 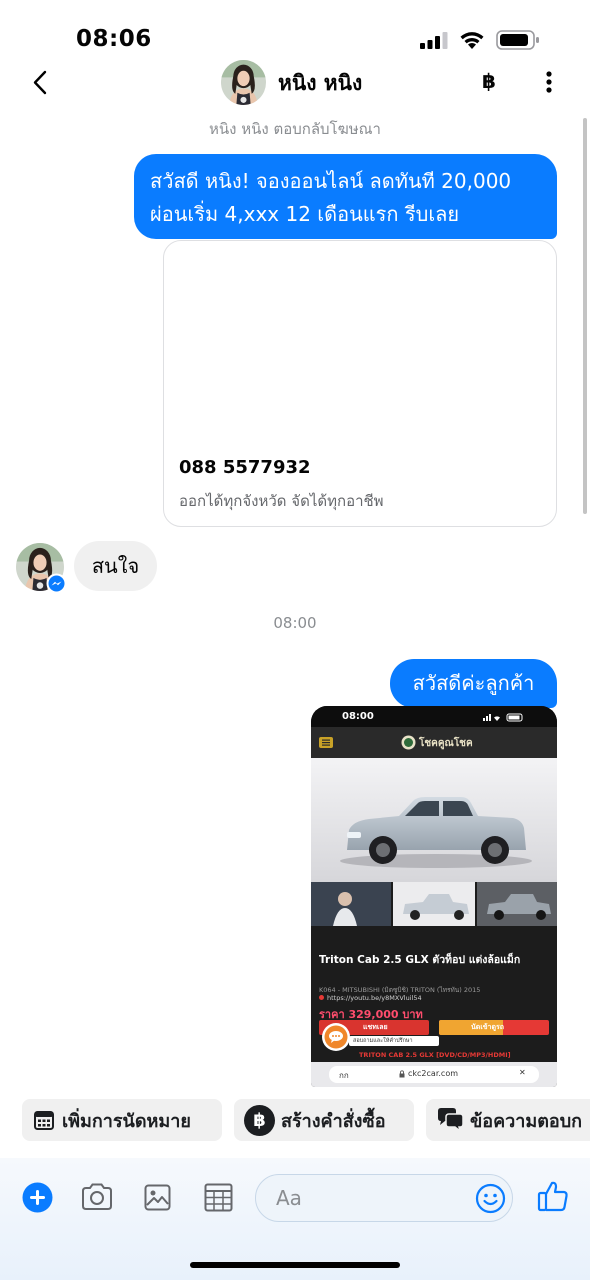 I want to click on sent-message-bubble: สวัสดีค่ะลูกค้า, so click(x=473, y=683).